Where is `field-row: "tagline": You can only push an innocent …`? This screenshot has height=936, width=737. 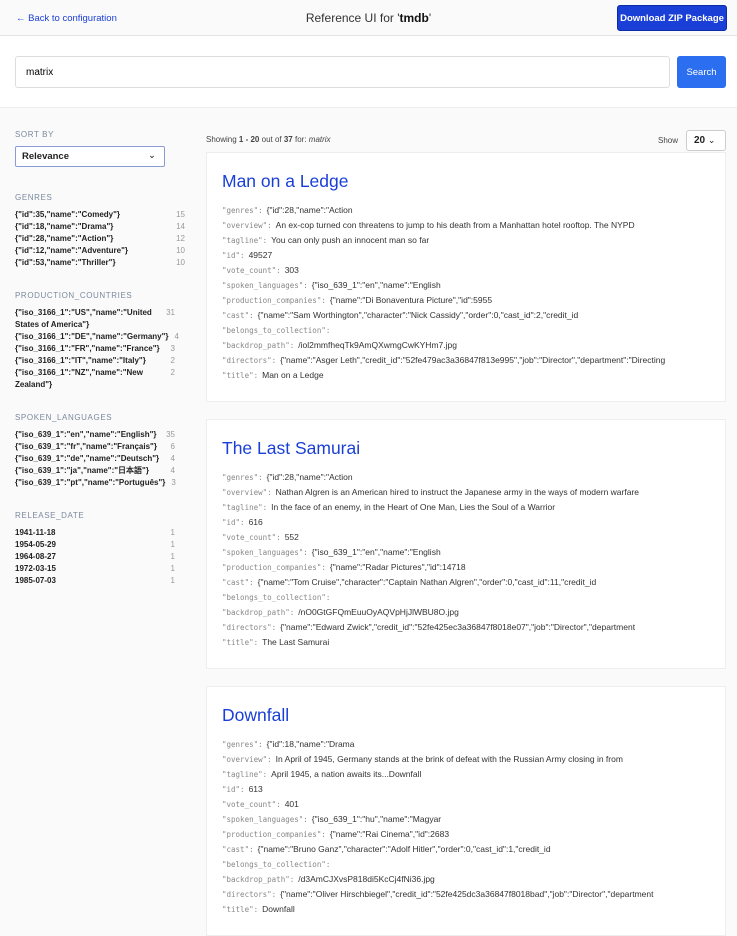
field-row: "tagline": You can only push an innocent … is located at coordinates (466, 240).